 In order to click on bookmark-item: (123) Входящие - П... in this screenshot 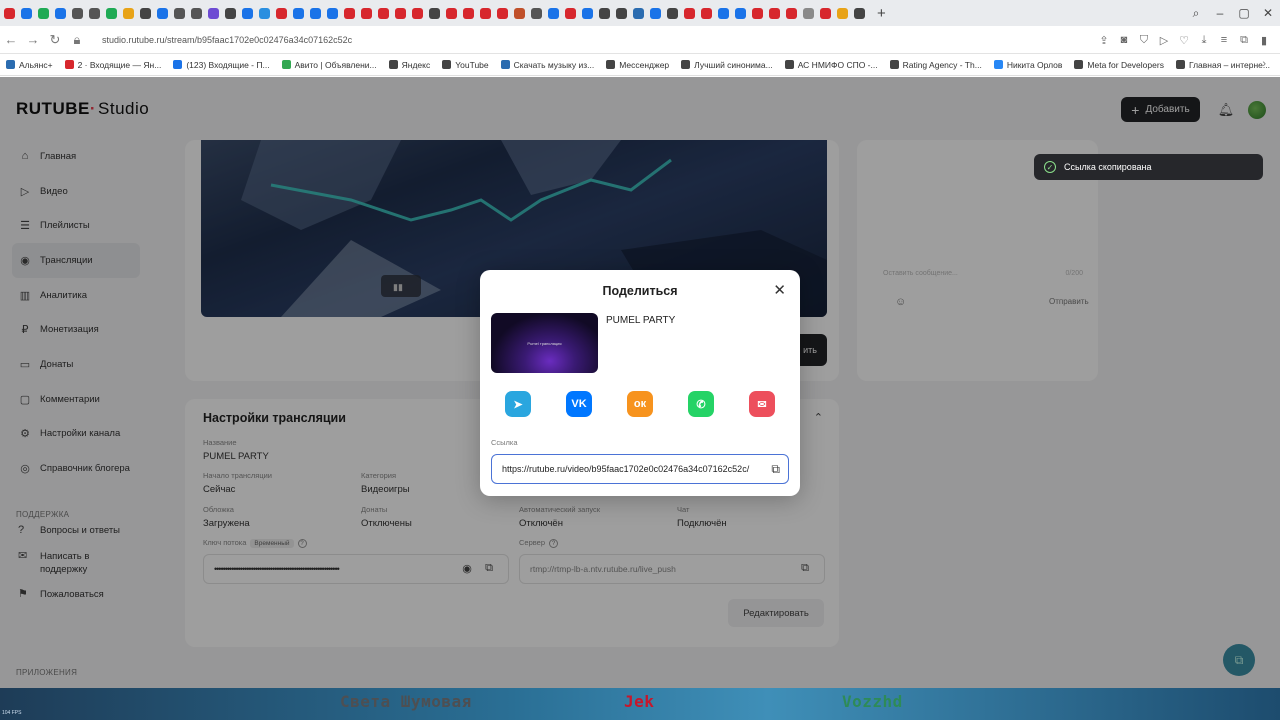, I will do `click(221, 65)`.